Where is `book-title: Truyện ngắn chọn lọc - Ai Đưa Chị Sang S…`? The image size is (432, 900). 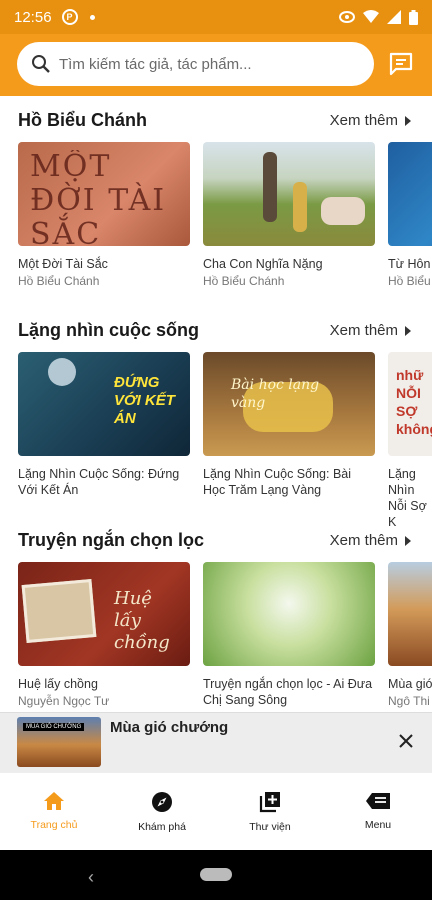
book-title: Truyện ngắn chọn lọc - Ai Đưa Chị Sang S… is located at coordinates (288, 692).